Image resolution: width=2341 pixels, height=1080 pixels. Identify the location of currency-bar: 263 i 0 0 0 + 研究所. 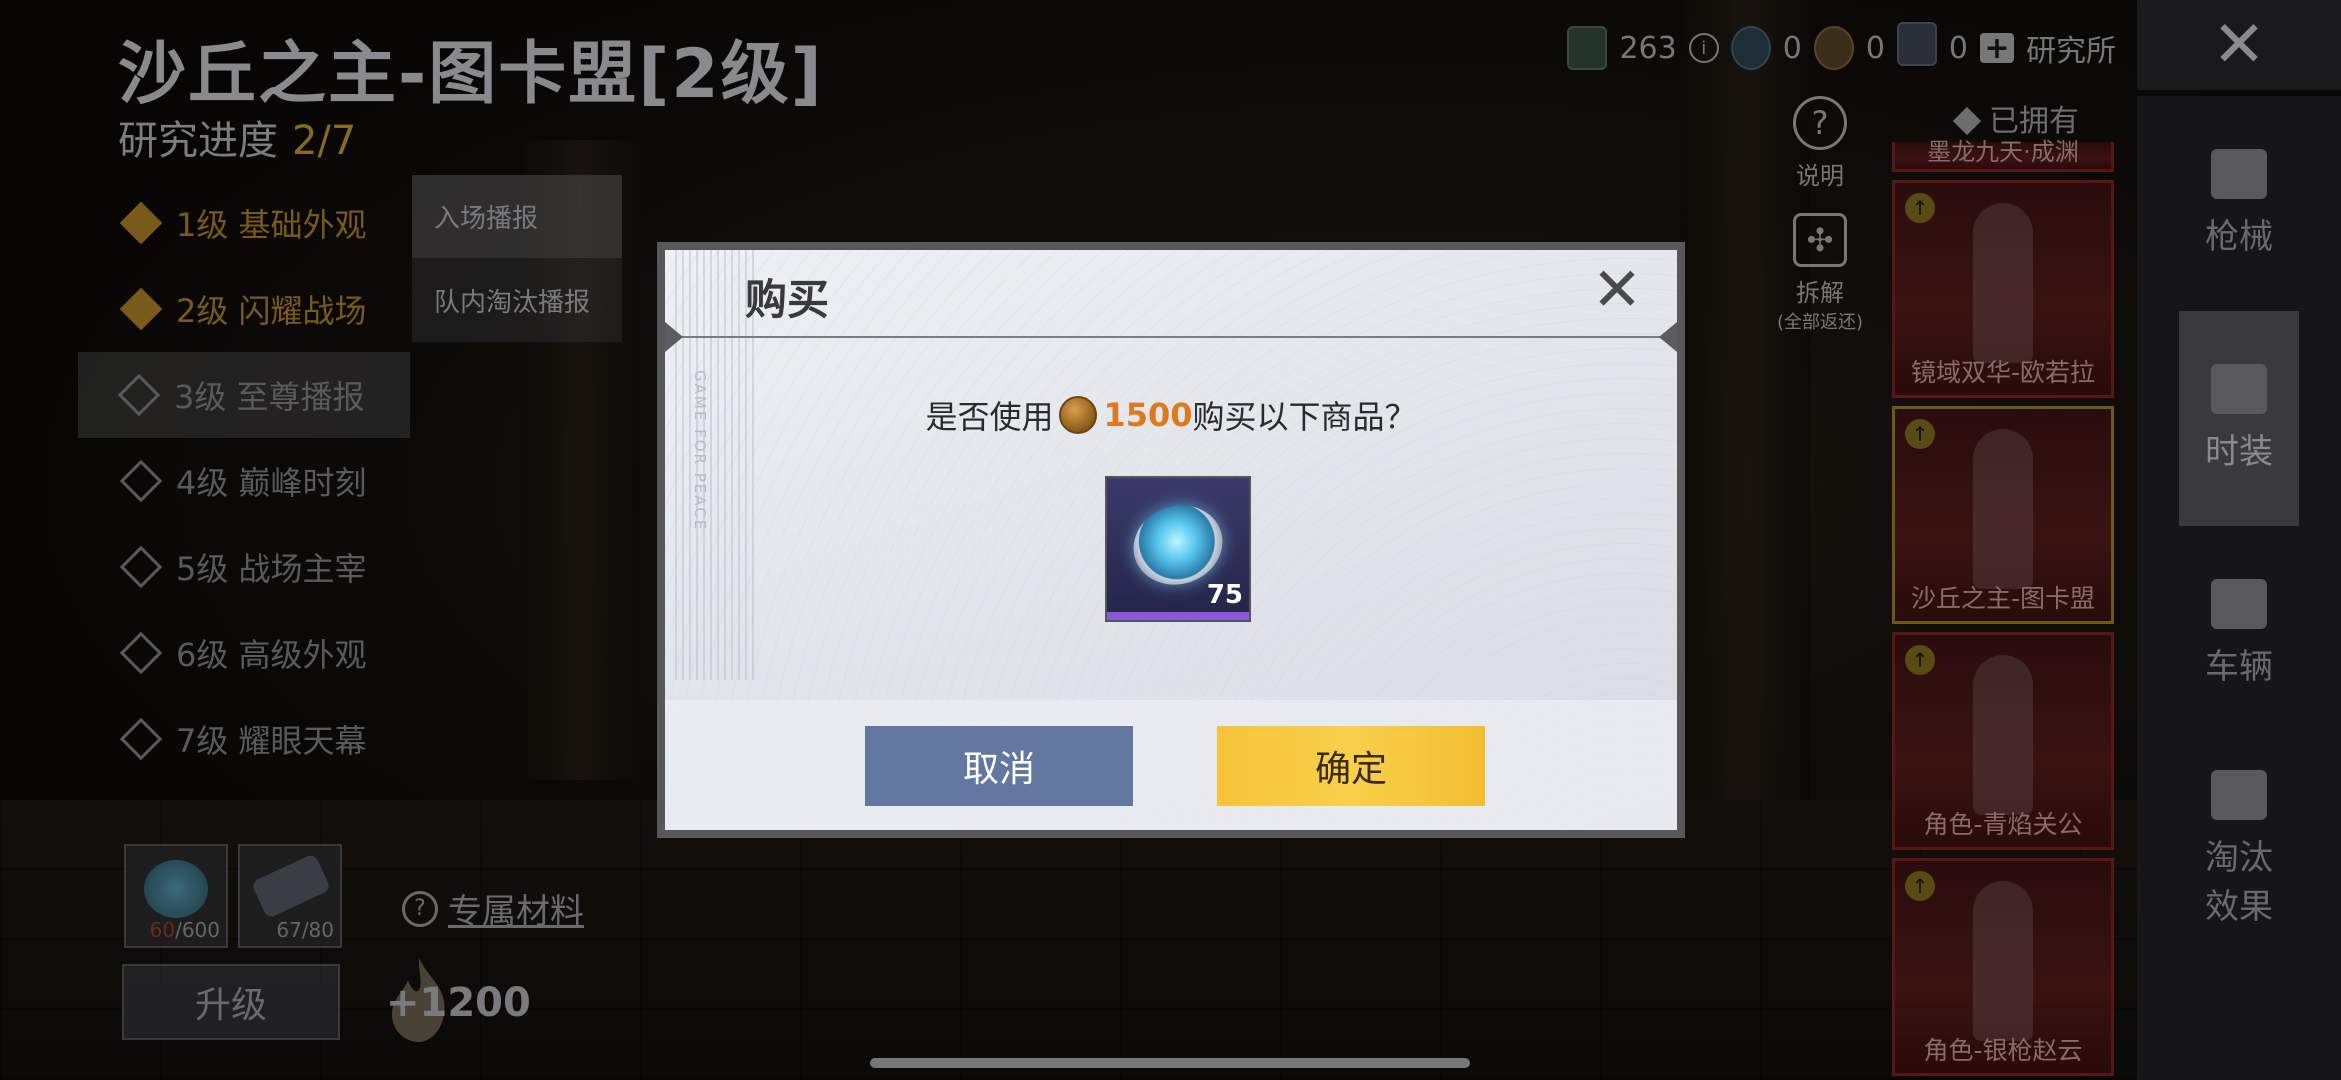
(1841, 48).